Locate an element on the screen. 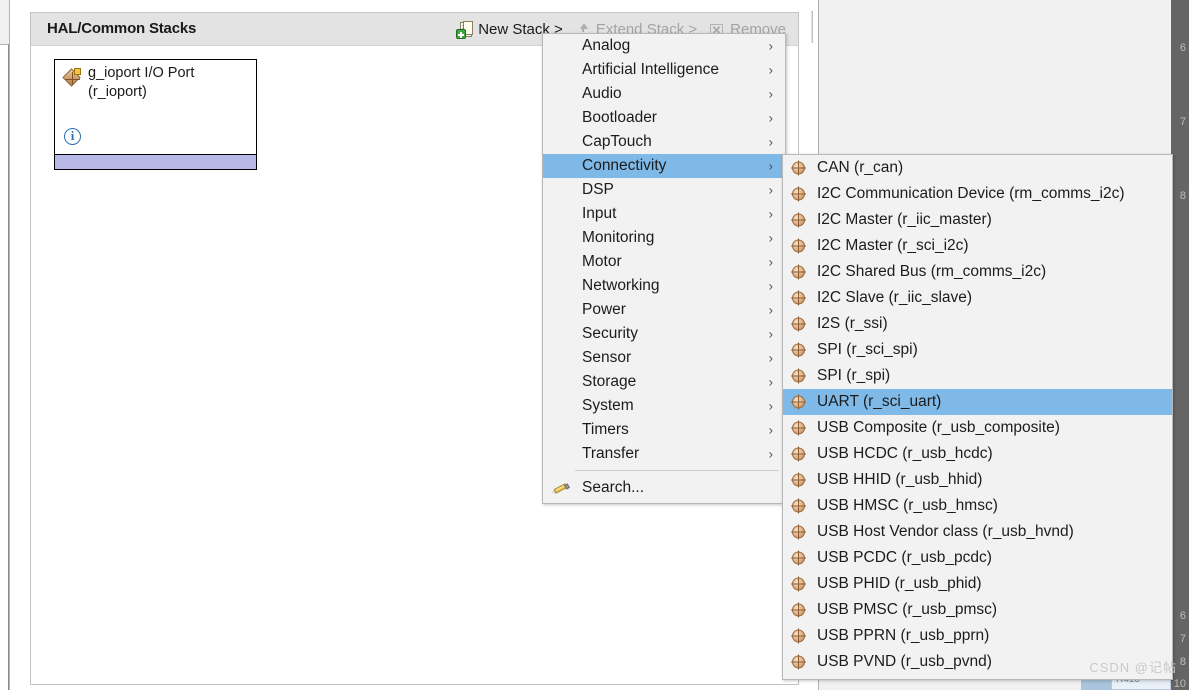 This screenshot has height=690, width=1189. submenu-item-usb-hmsc: USB HMSC (r_usb_hmsc) is located at coordinates (977, 506).